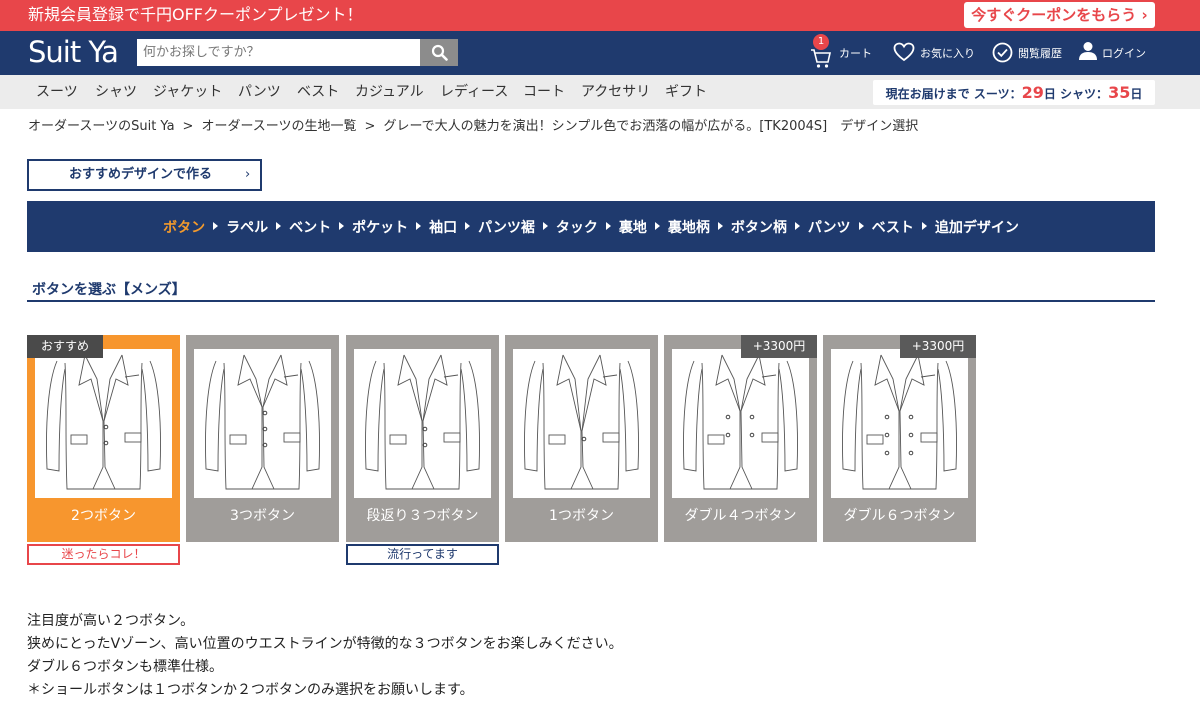 The height and width of the screenshot is (711, 1200). I want to click on check-circle-icon, so click(1002, 52).